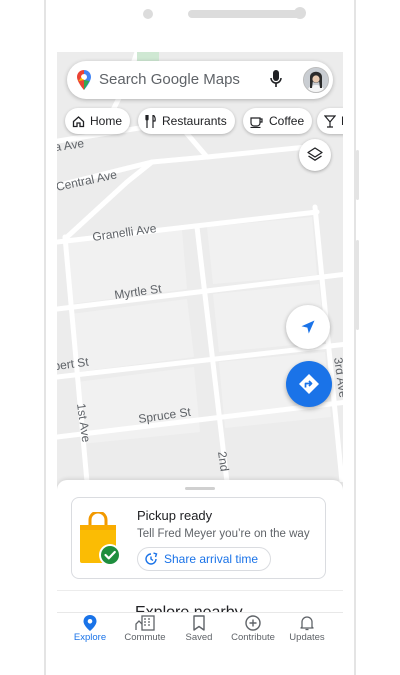 Image resolution: width=400 pixels, height=675 pixels. I want to click on chip-home: Home, so click(98, 121).